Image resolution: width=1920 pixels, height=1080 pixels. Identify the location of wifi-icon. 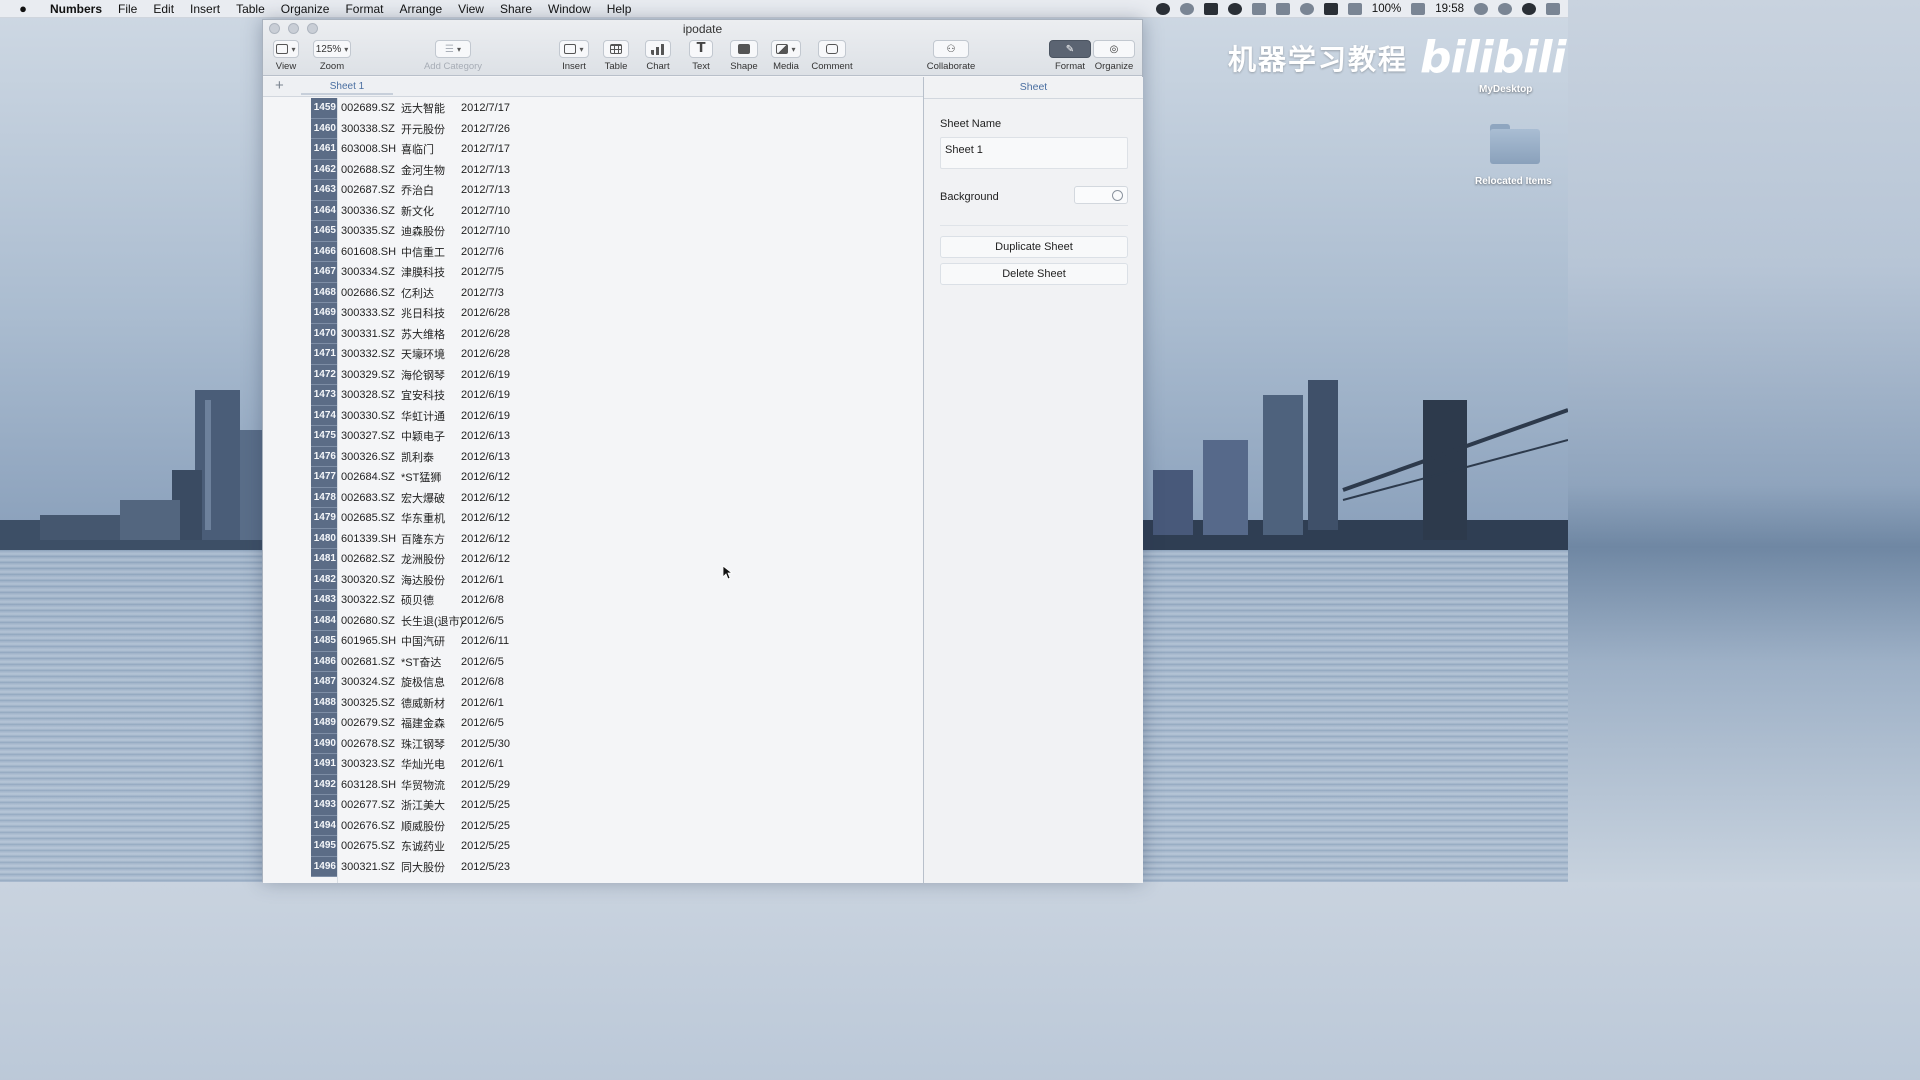
(1306, 8).